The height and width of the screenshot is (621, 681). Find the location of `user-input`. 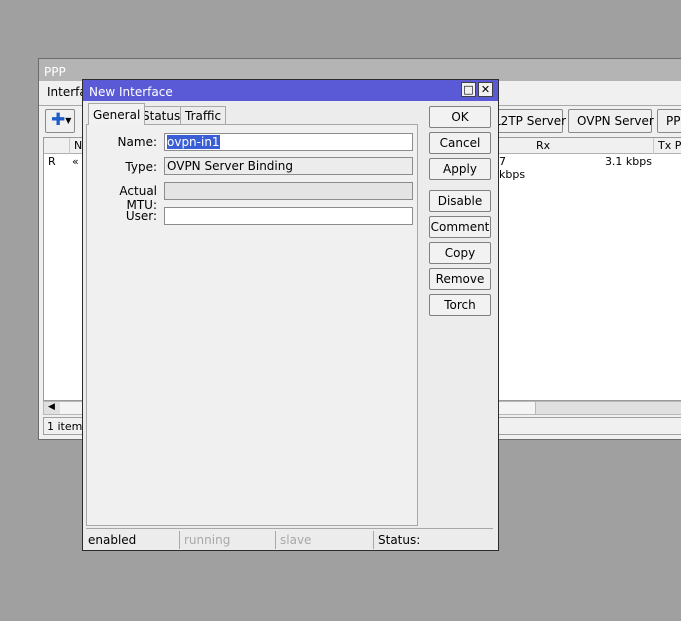

user-input is located at coordinates (288, 216).